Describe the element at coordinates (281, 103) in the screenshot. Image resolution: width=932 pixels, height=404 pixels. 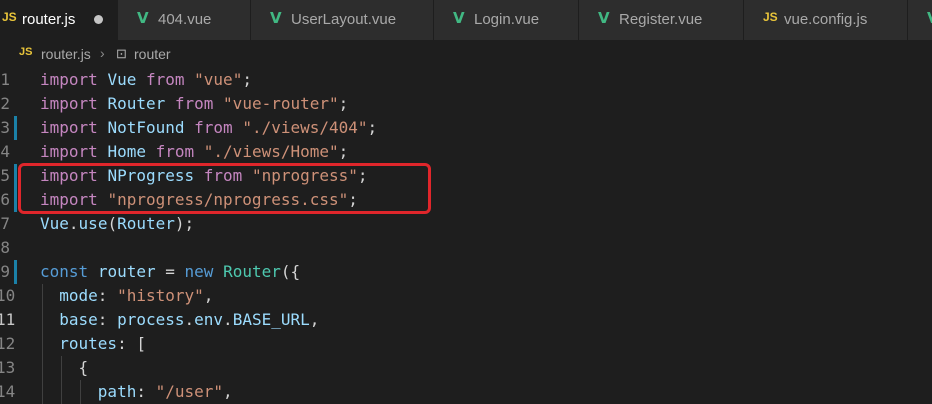
I see `code-token: "vue-router"` at that location.